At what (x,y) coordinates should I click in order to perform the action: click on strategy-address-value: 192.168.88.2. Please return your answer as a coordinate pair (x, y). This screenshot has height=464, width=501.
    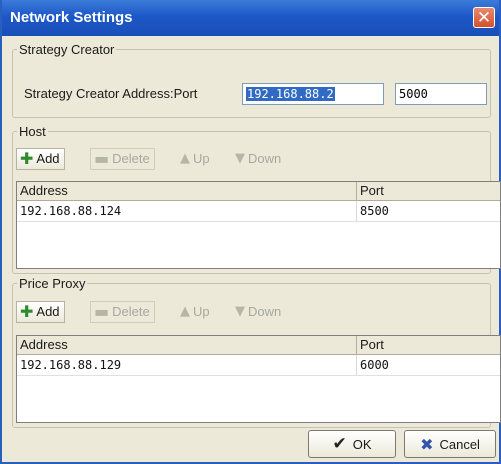
    Looking at the image, I should click on (290, 94).